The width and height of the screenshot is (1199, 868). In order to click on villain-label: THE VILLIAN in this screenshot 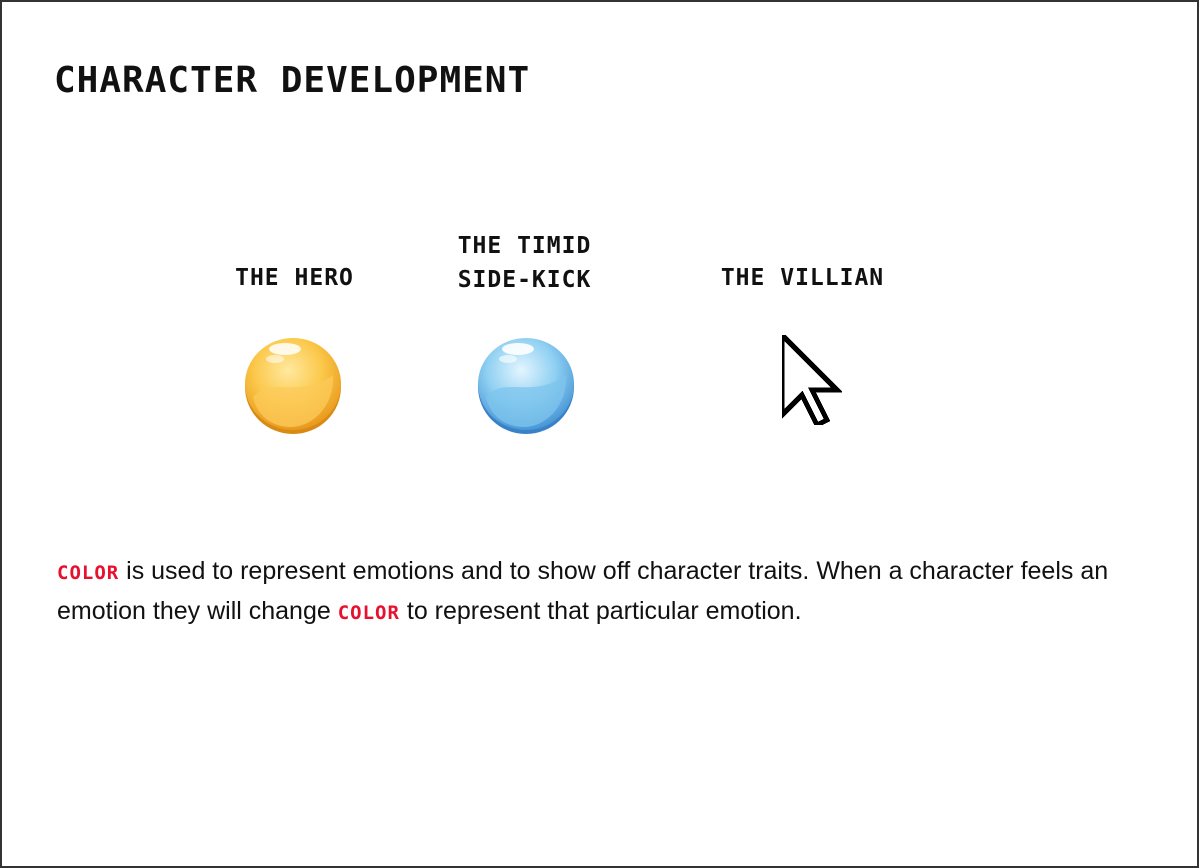, I will do `click(802, 278)`.